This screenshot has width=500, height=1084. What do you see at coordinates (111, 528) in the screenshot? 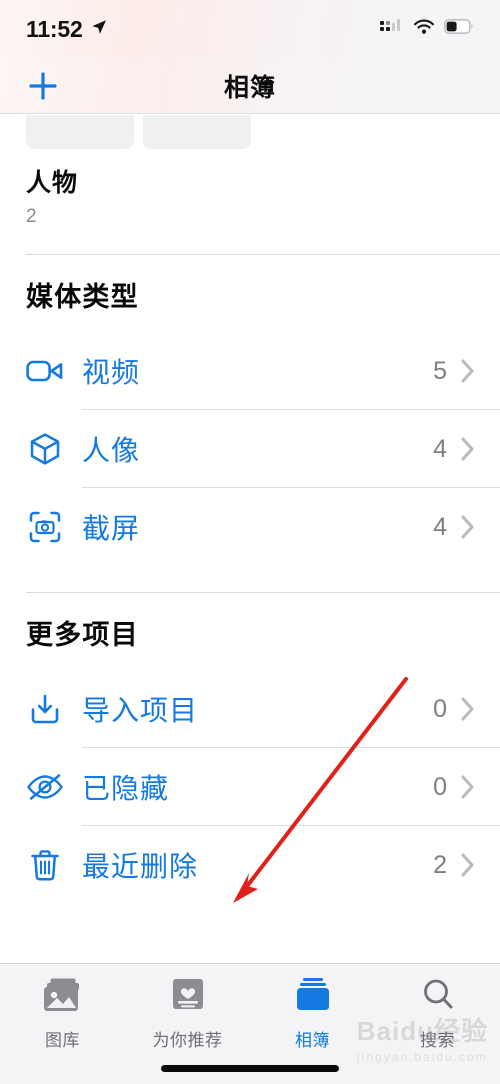
I see `row-label: 截屏` at bounding box center [111, 528].